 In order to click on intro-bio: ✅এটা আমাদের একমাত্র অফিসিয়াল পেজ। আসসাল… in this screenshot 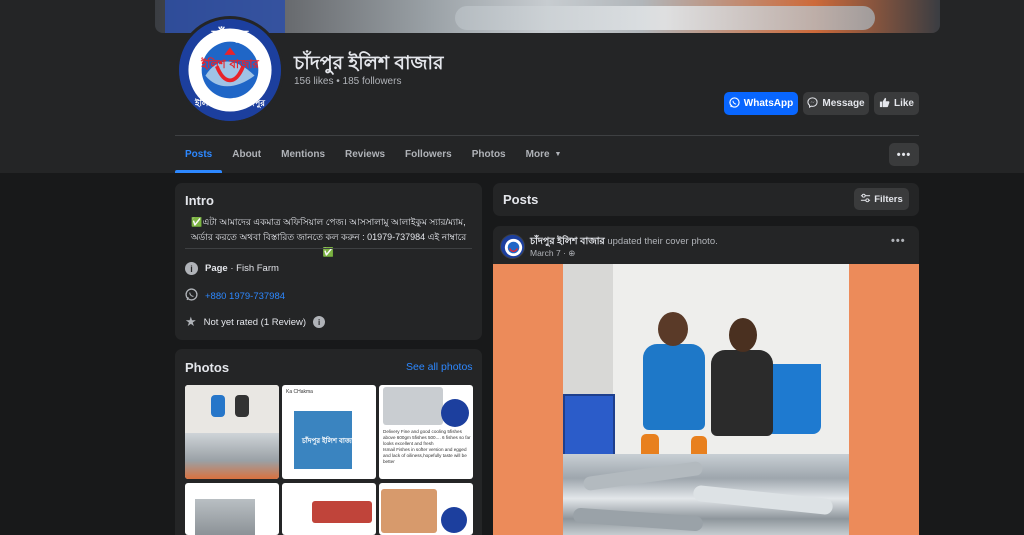, I will do `click(328, 237)`.